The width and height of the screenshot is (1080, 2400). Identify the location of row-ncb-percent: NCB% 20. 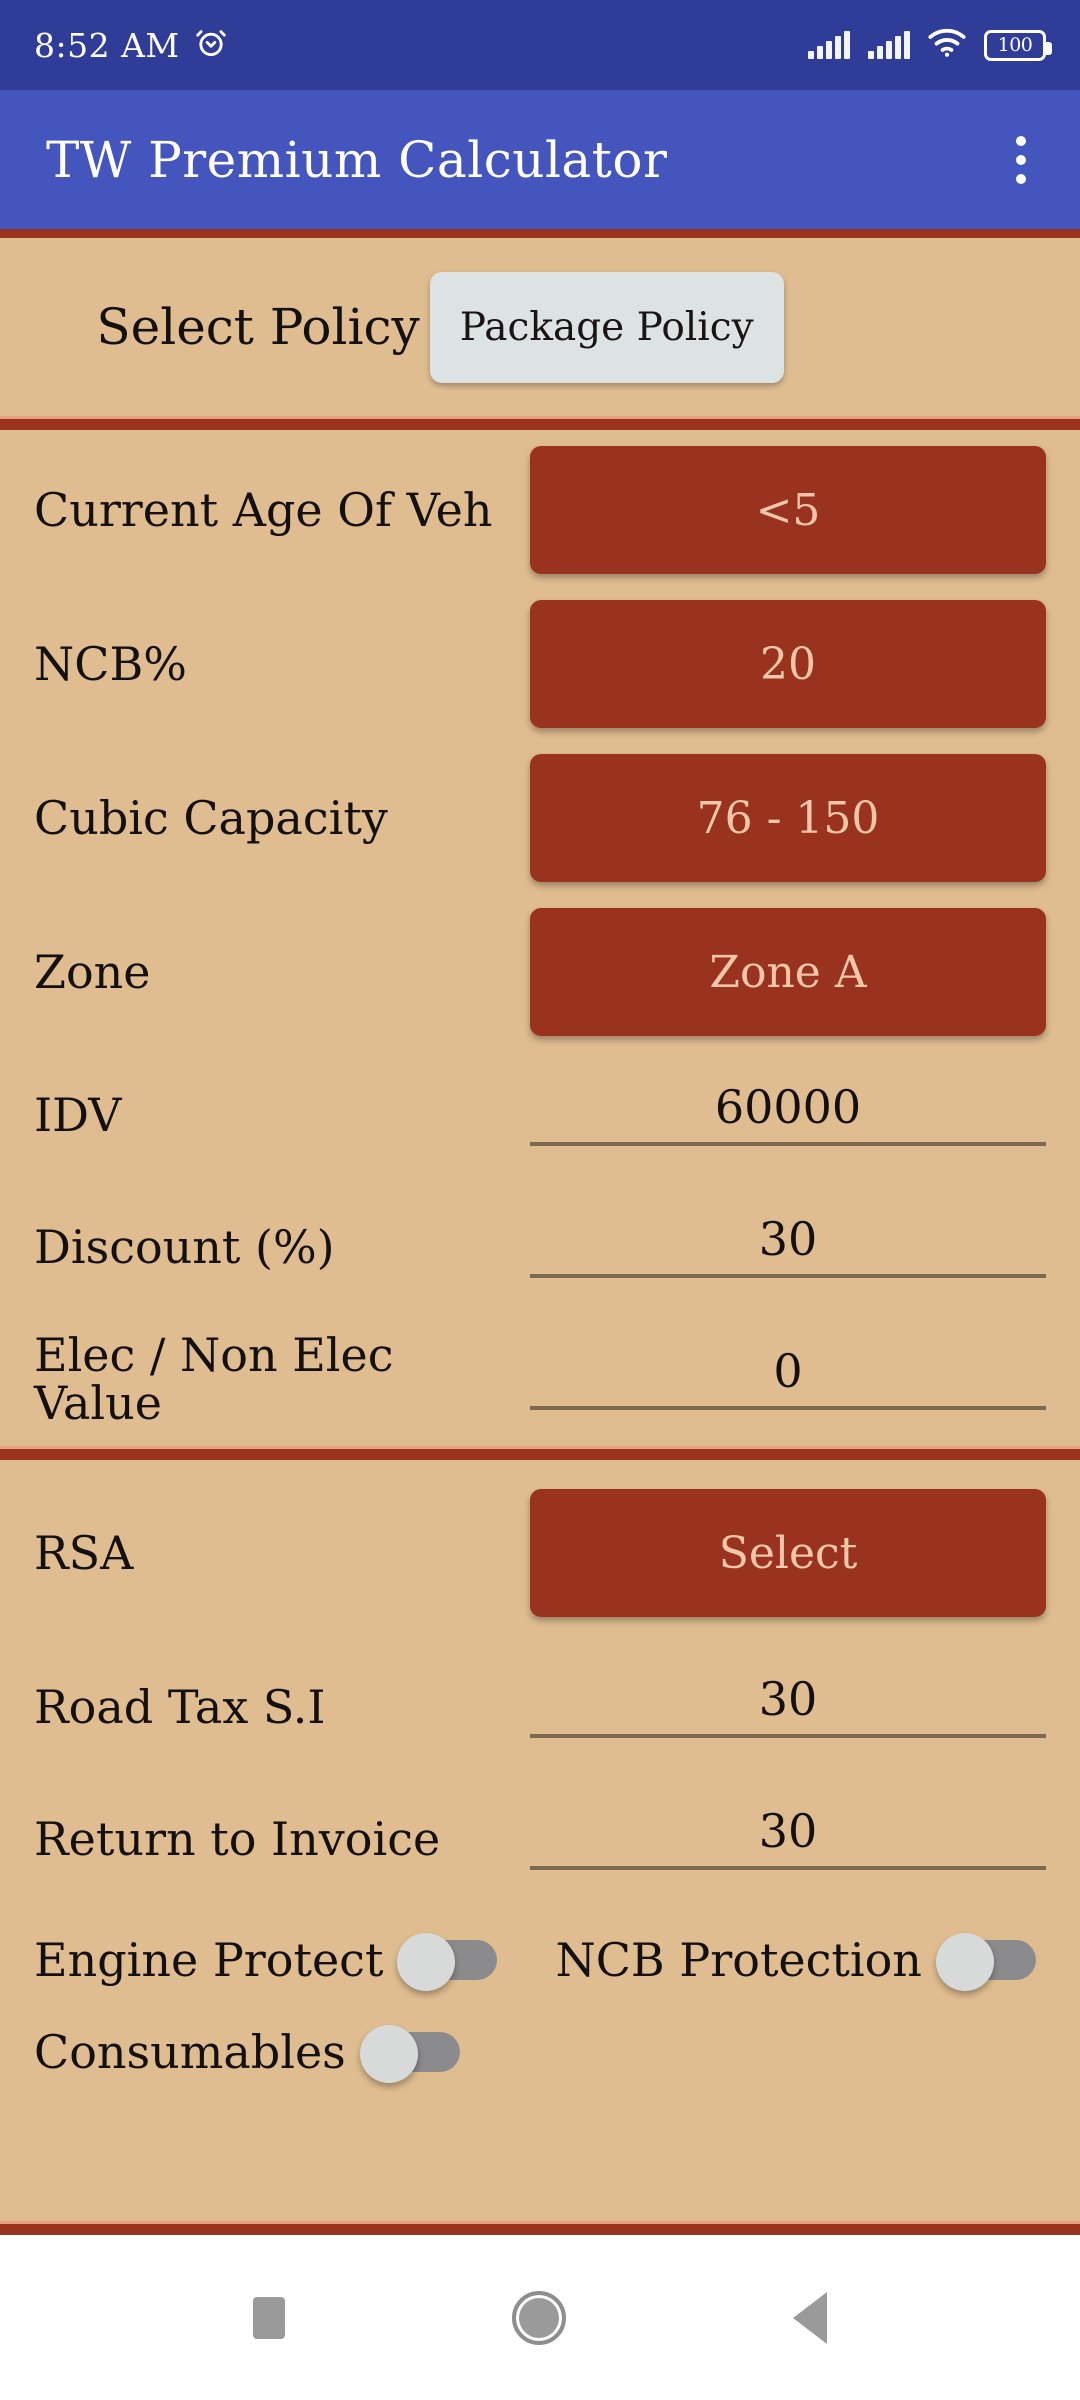
(540, 664).